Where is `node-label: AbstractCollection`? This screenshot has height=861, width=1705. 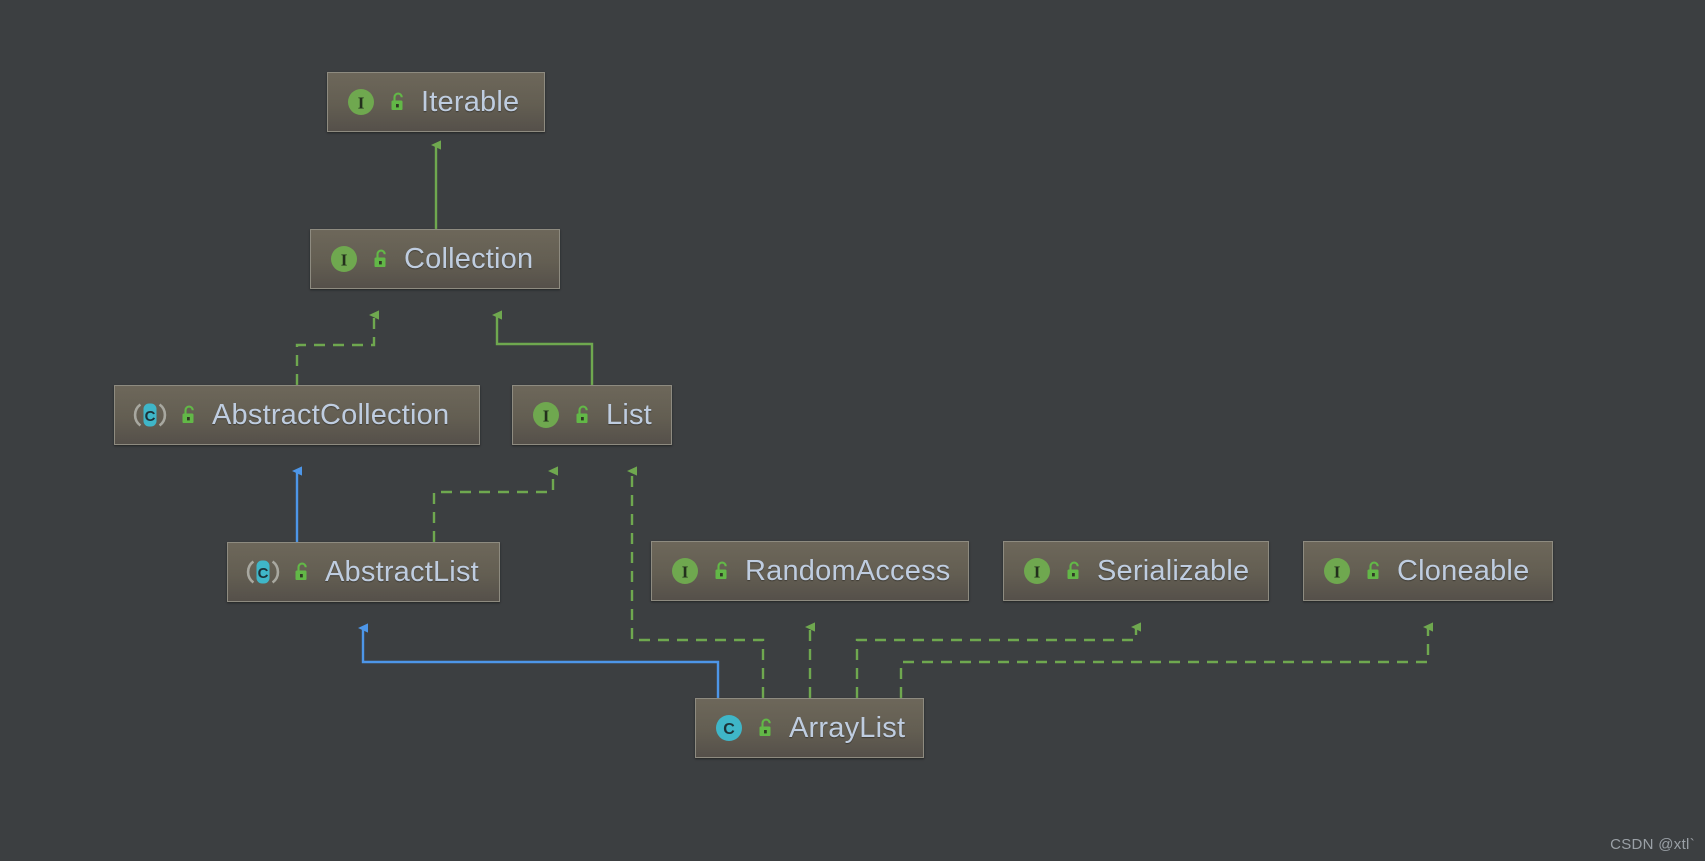 node-label: AbstractCollection is located at coordinates (331, 414).